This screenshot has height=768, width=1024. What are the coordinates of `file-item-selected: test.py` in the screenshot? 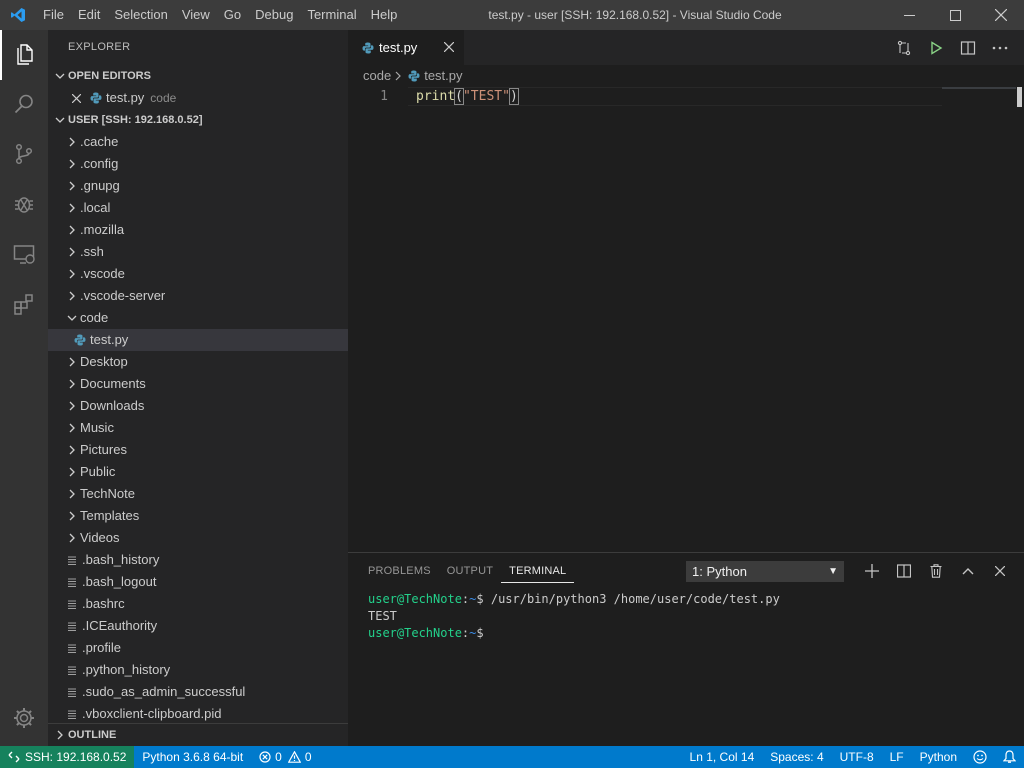 It's located at (198, 340).